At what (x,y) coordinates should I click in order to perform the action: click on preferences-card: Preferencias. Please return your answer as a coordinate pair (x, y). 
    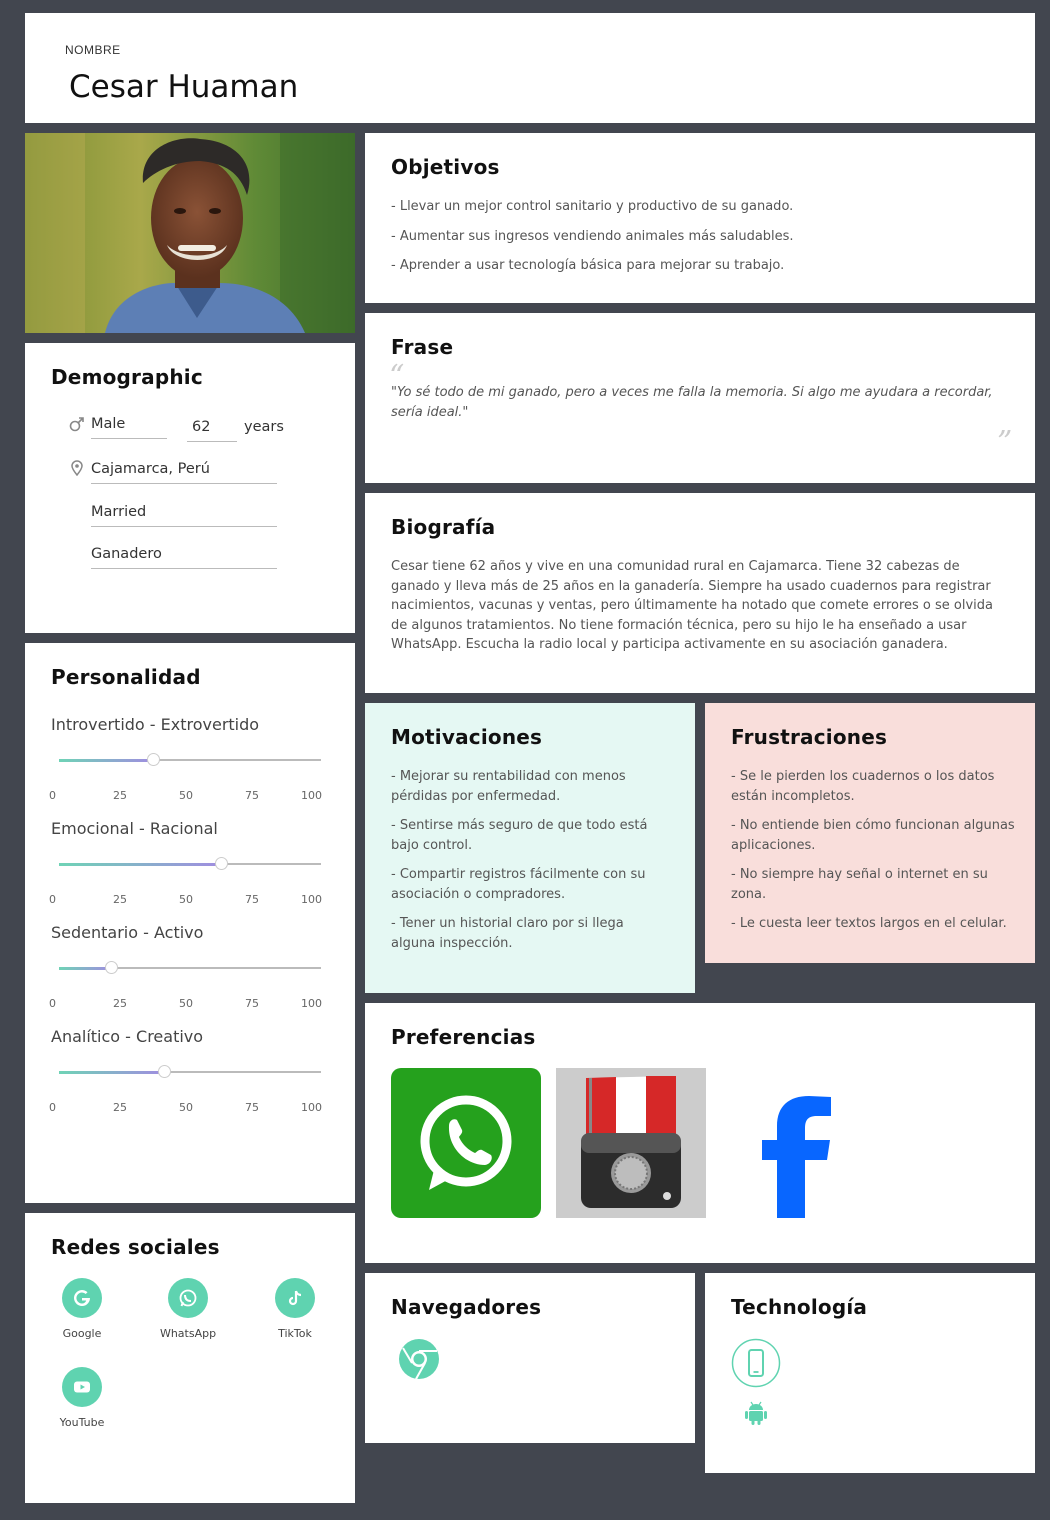
    Looking at the image, I should click on (700, 1133).